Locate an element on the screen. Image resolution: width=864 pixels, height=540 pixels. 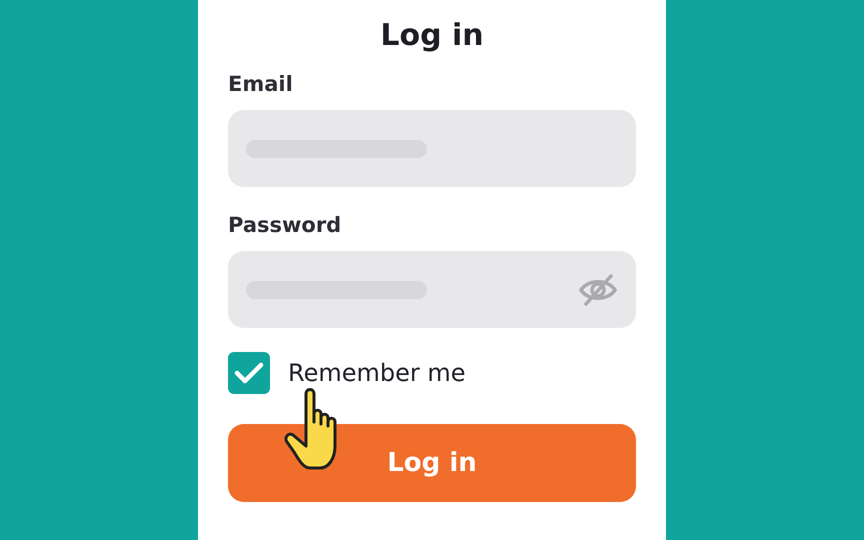
field-label: Password is located at coordinates (285, 225).